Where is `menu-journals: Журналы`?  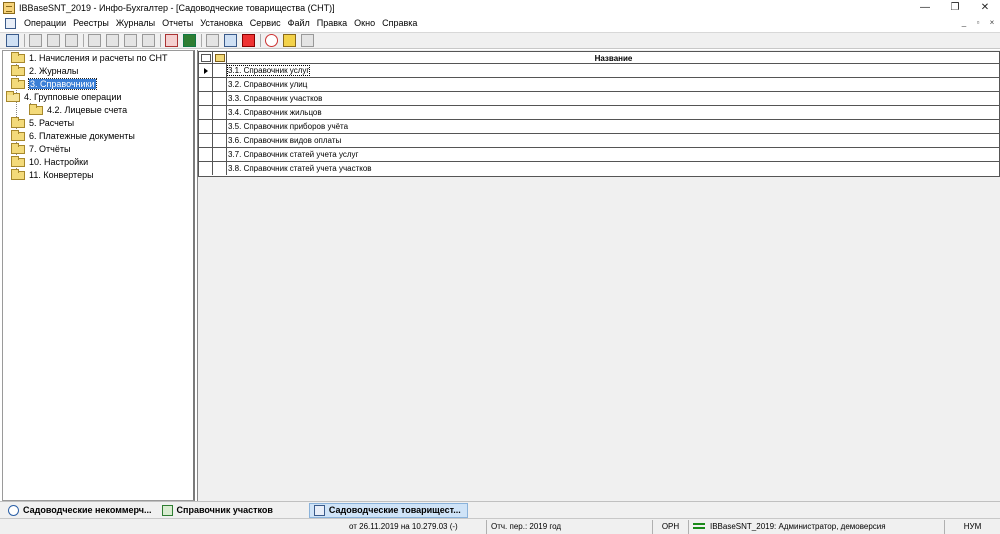 menu-journals: Журналы is located at coordinates (137, 23).